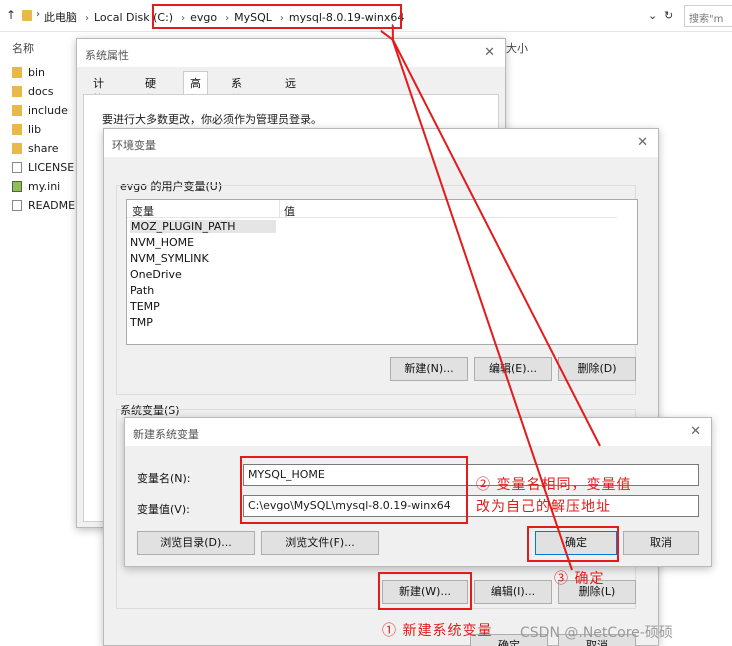 The height and width of the screenshot is (646, 732). Describe the element at coordinates (579, 579) in the screenshot. I see `annotation-step3: ③ 确定` at that location.